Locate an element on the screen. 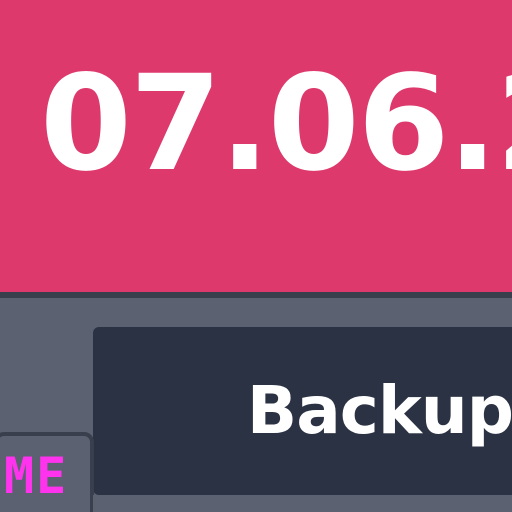  me-tab-label: ME is located at coordinates (36, 476).